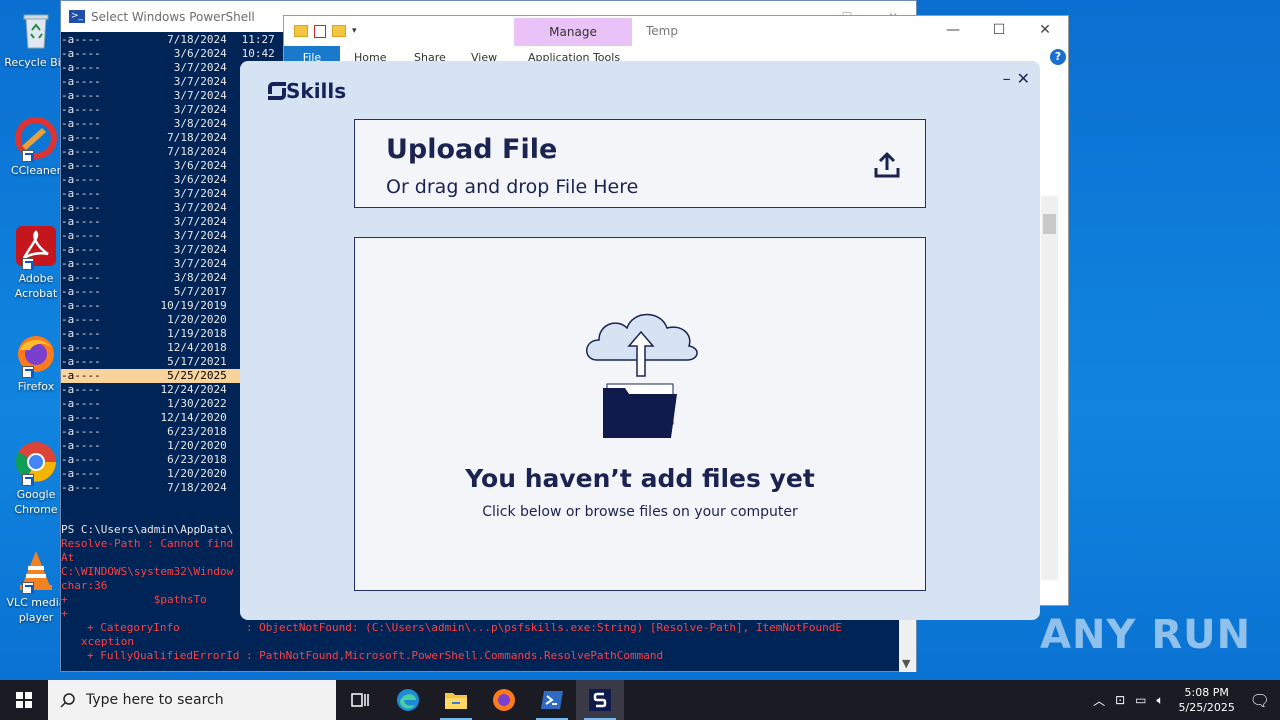 The height and width of the screenshot is (720, 1280). I want to click on scroll-down-icon: ▼, so click(906, 663).